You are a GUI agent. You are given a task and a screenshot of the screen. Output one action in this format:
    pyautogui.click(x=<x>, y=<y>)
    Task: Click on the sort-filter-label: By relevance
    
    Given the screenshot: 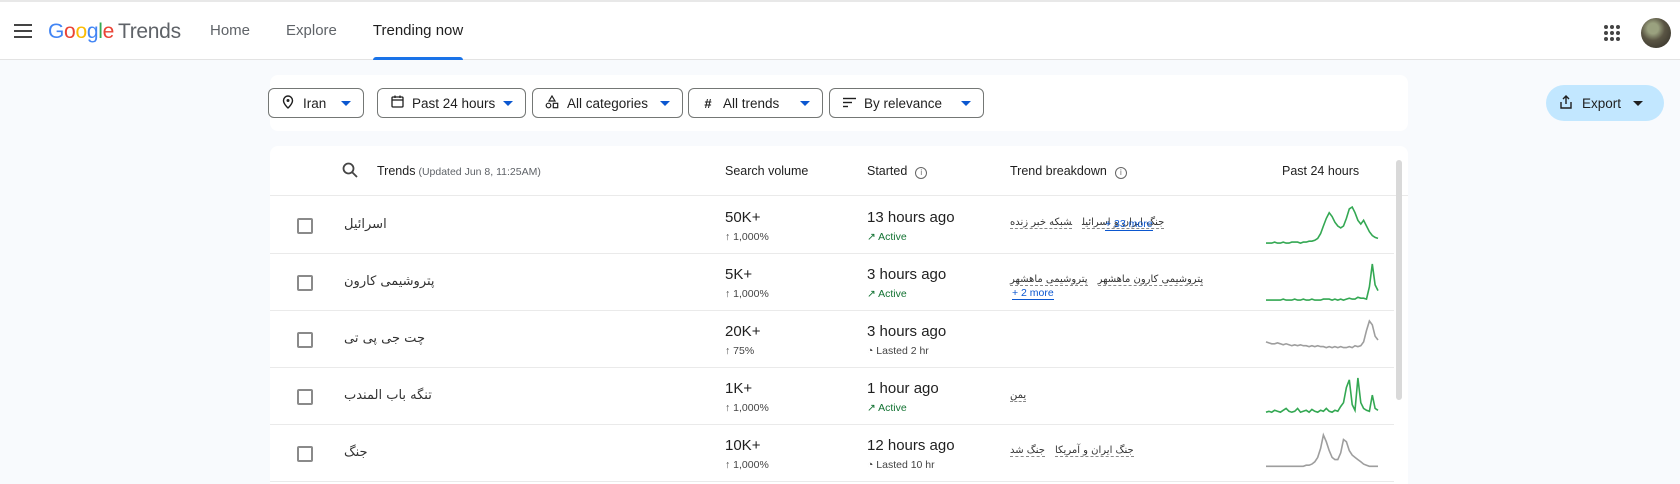 What is the action you would take?
    pyautogui.click(x=903, y=103)
    